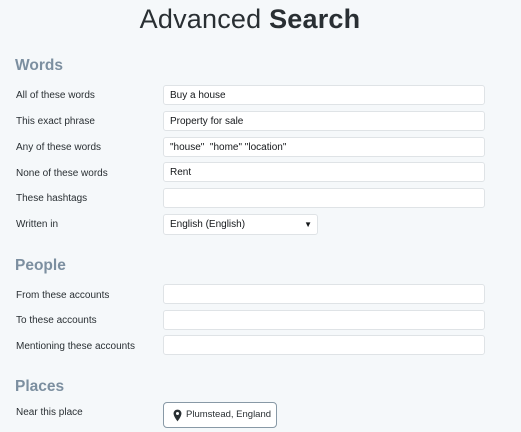 The height and width of the screenshot is (432, 521). What do you see at coordinates (229, 414) in the screenshot?
I see `near-place-value: Plumstead, England` at bounding box center [229, 414].